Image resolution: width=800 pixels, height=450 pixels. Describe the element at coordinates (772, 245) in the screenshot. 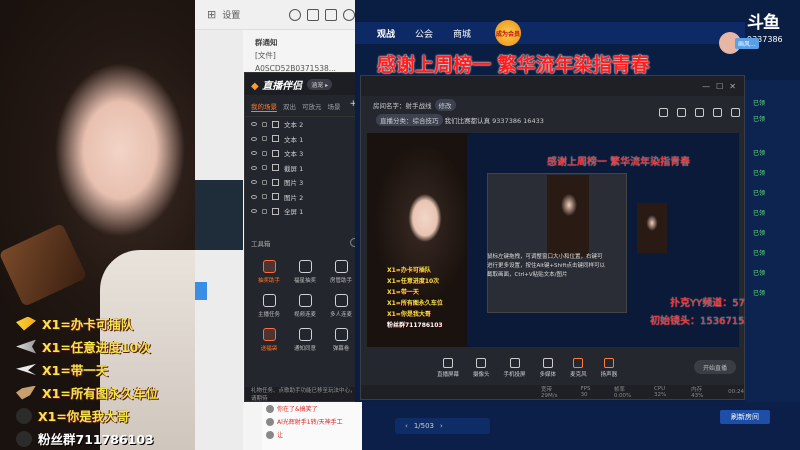

I see `douyu-right-list: 已领 已领 已领 已领 已领 已领 已领 已领 已领 已领` at that location.